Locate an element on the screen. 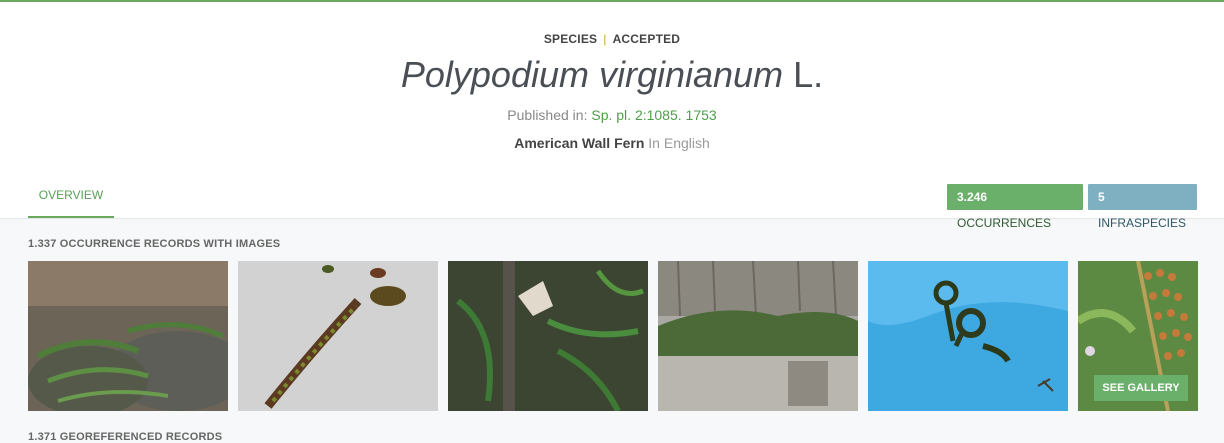  fern-on-cliff-photo is located at coordinates (758, 336).